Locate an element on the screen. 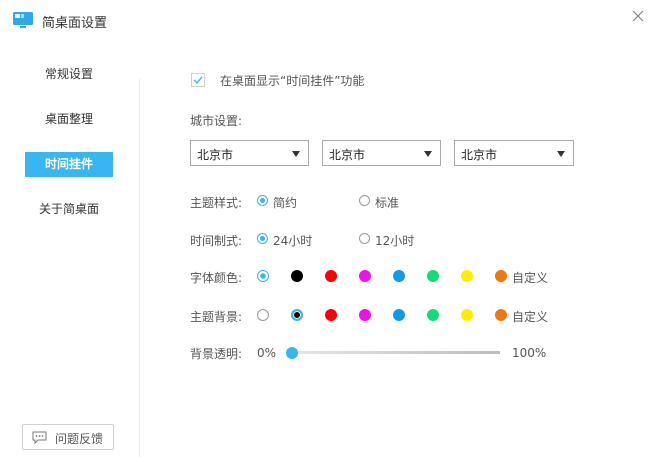 This screenshot has width=657, height=457. time-format-12h-radio is located at coordinates (364, 238).